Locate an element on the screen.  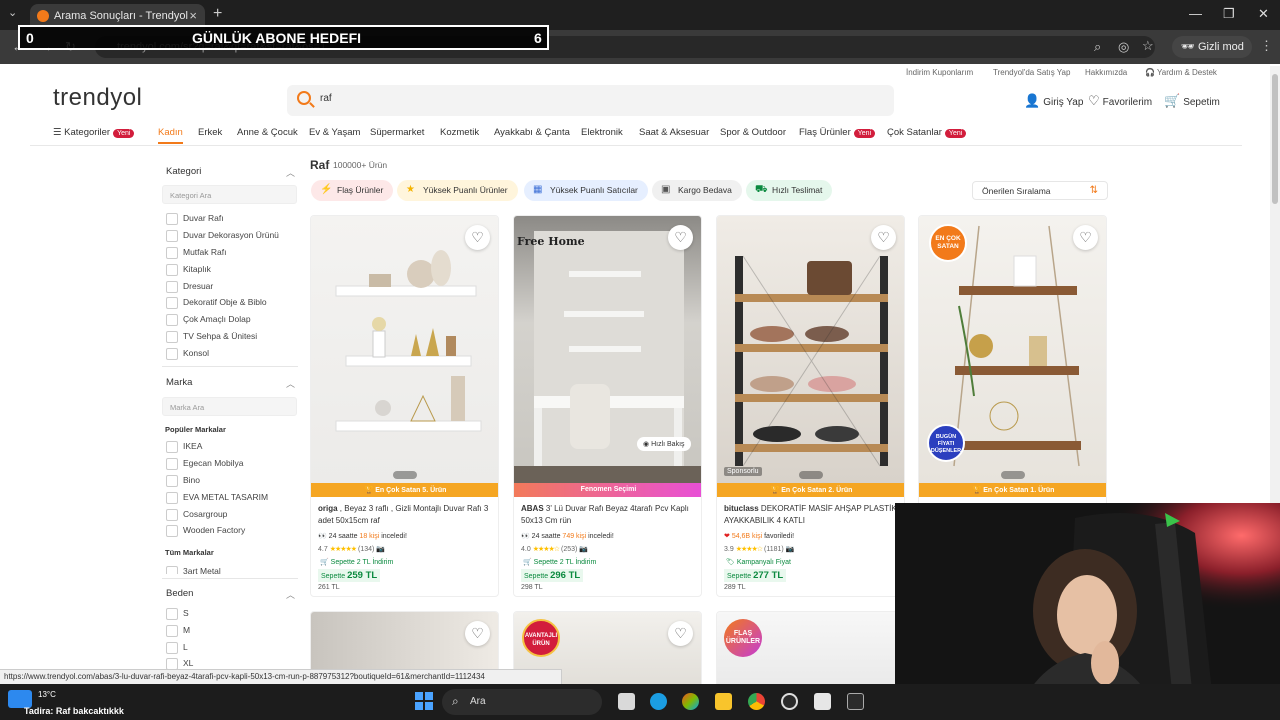
product-image: EN ÇOK SATAN BUGÜN FİYATI DÜŞENLER is located at coordinates (1012, 349).